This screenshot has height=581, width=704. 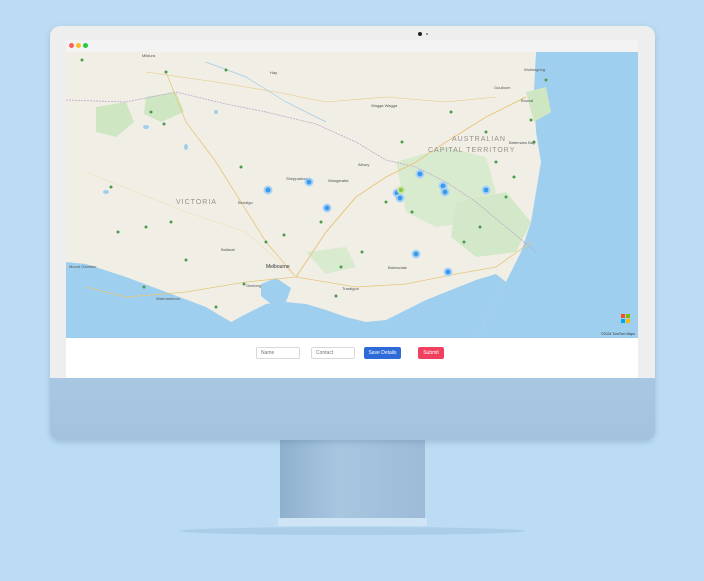 I want to click on city-label: Bairnsdale, so click(x=397, y=267).